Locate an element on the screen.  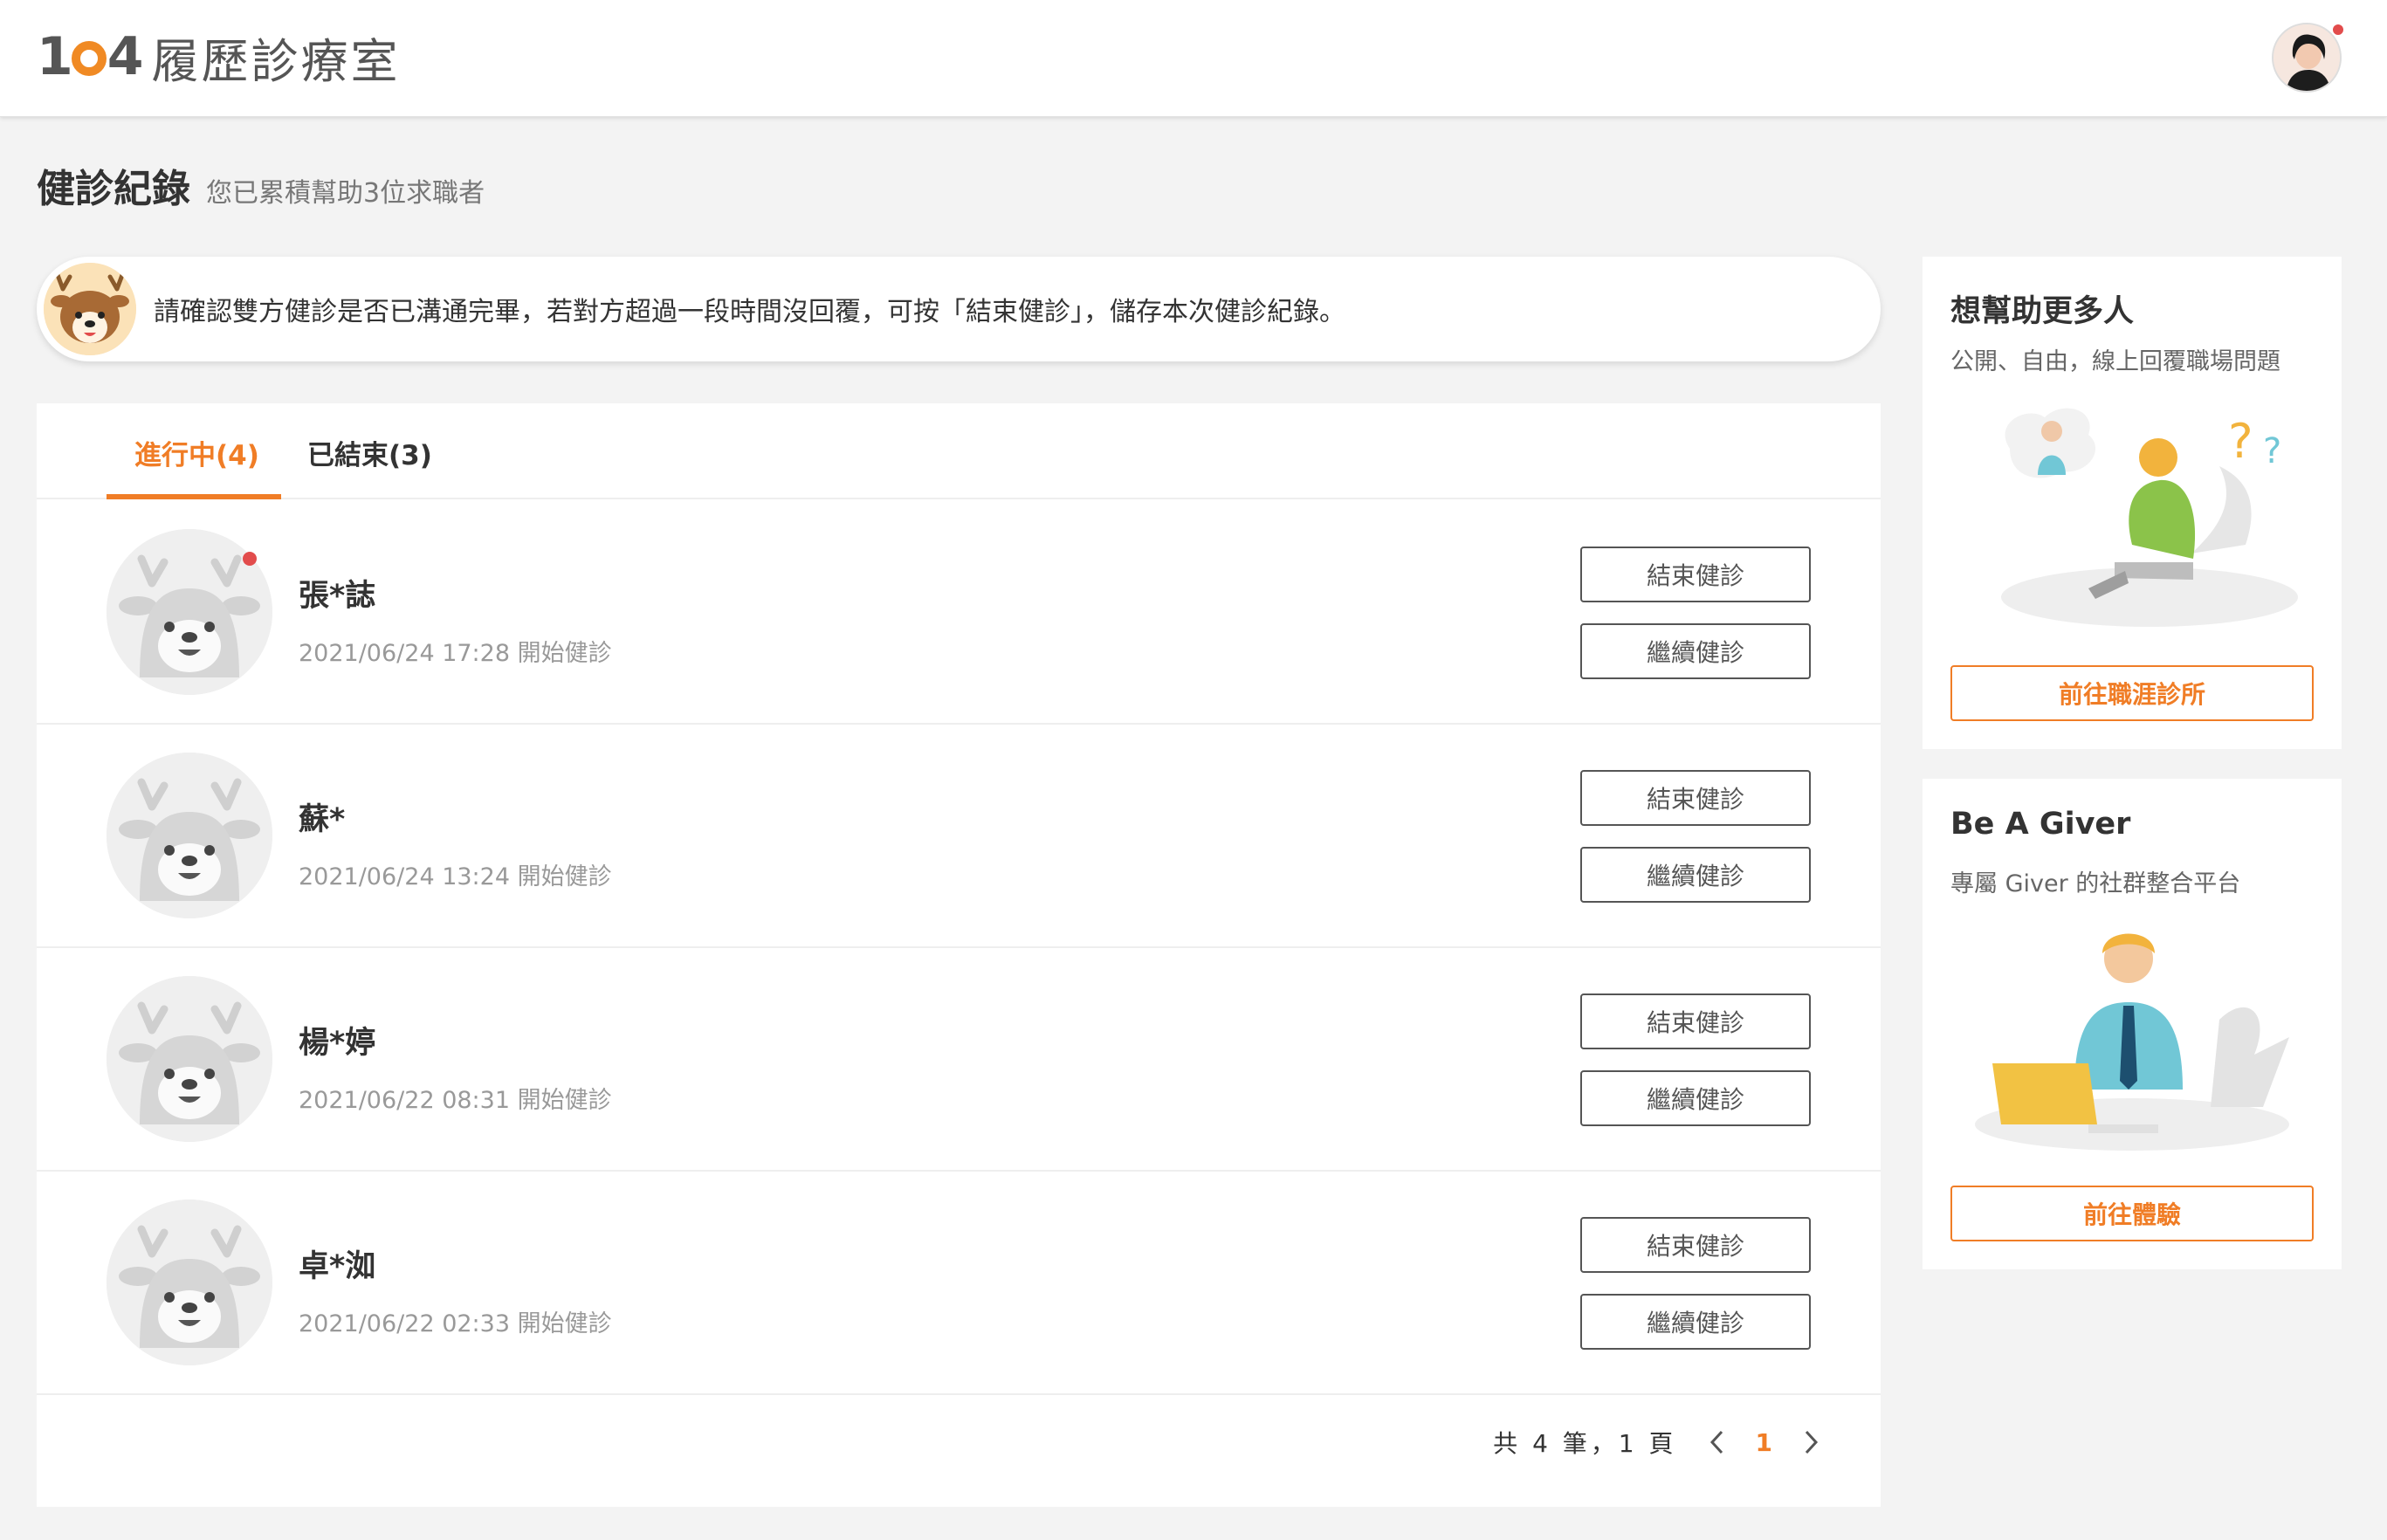
be-a-giver-title: Be A Giver is located at coordinates (2040, 825).